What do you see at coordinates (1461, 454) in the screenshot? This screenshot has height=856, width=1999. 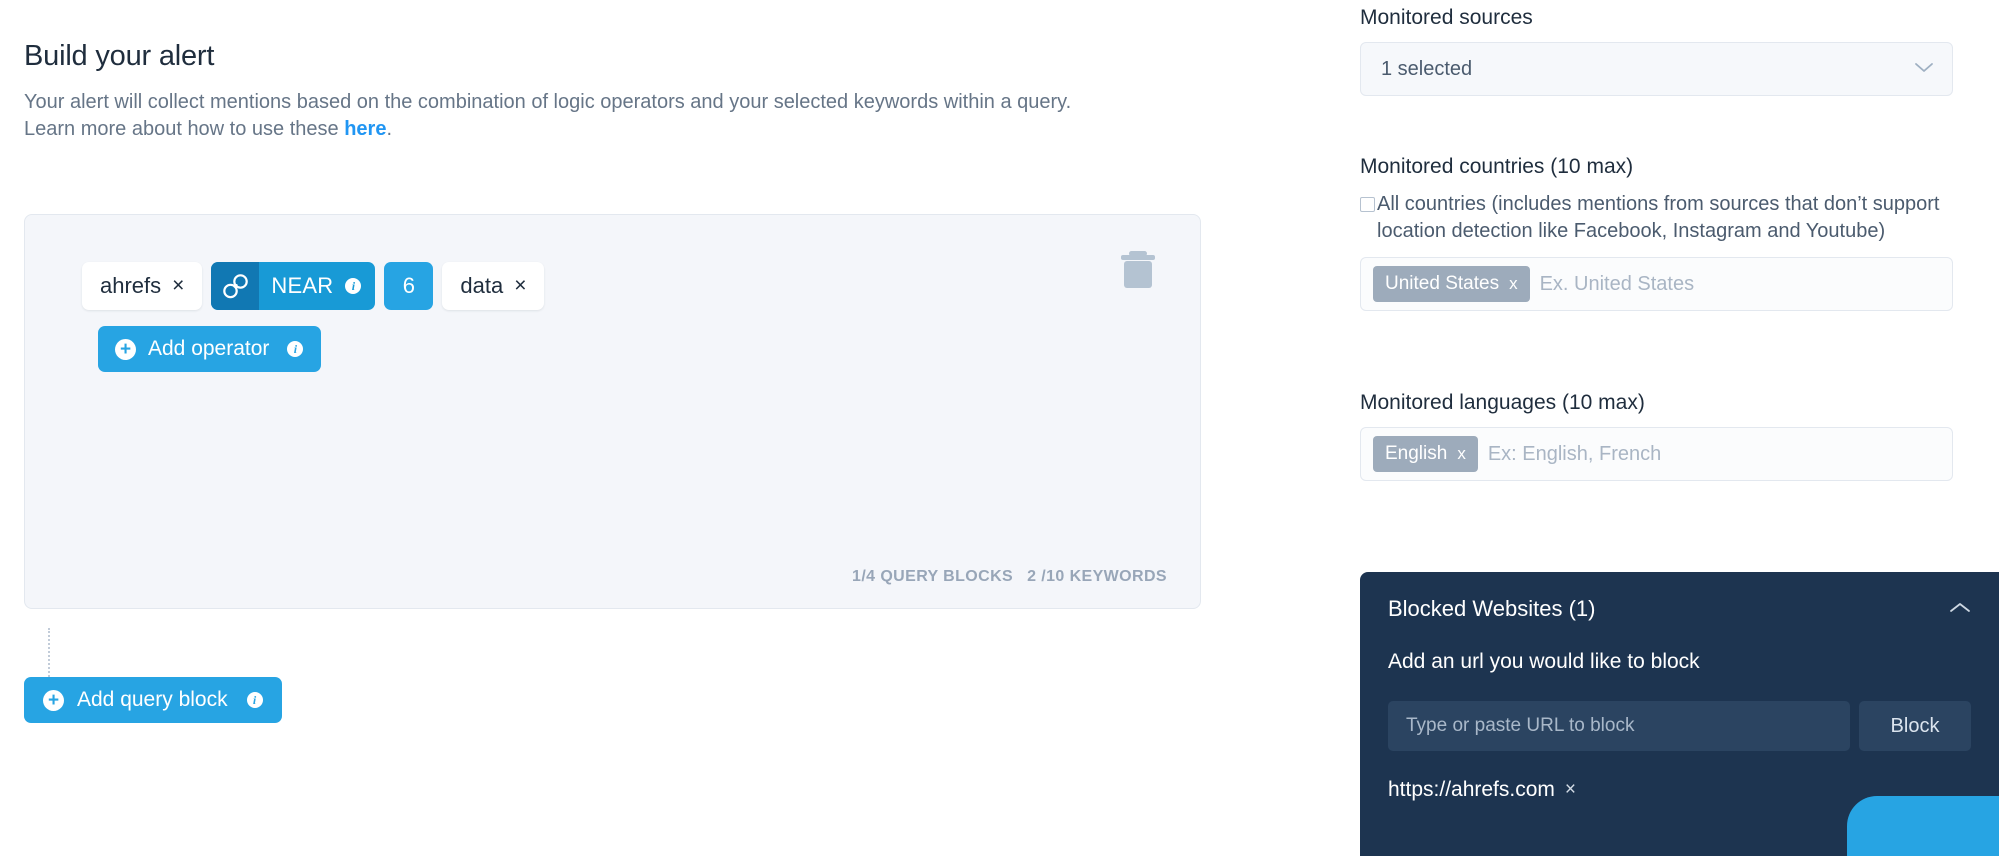 I see `remove-language-icon: x` at bounding box center [1461, 454].